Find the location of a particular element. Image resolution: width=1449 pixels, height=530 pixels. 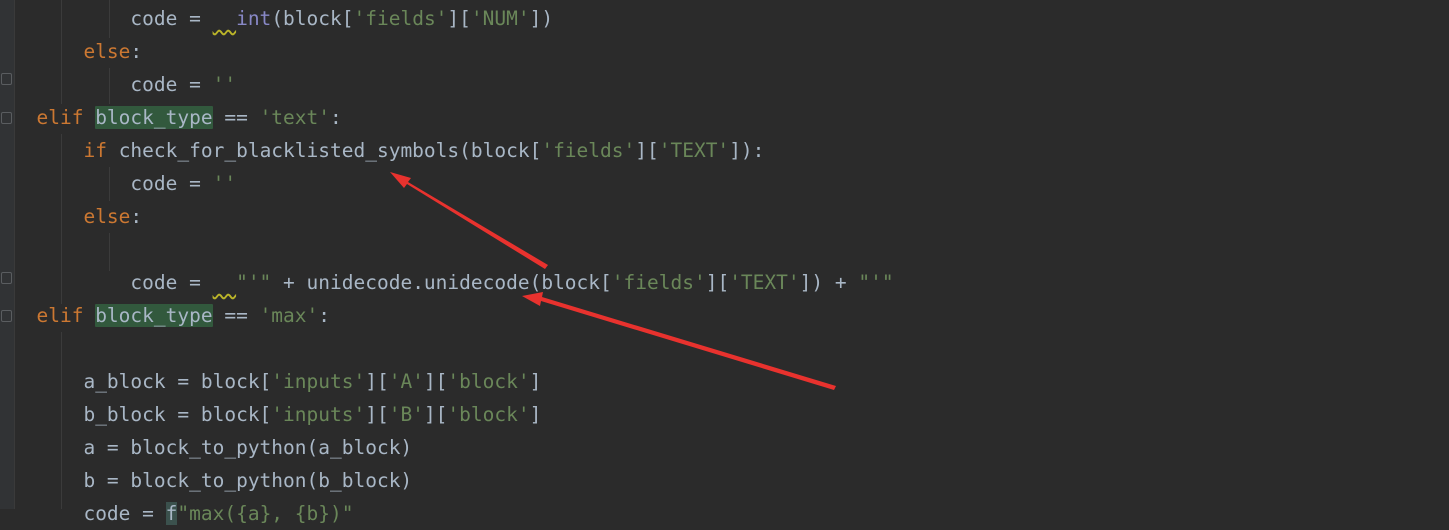

code-token: 'max' is located at coordinates (289, 315).